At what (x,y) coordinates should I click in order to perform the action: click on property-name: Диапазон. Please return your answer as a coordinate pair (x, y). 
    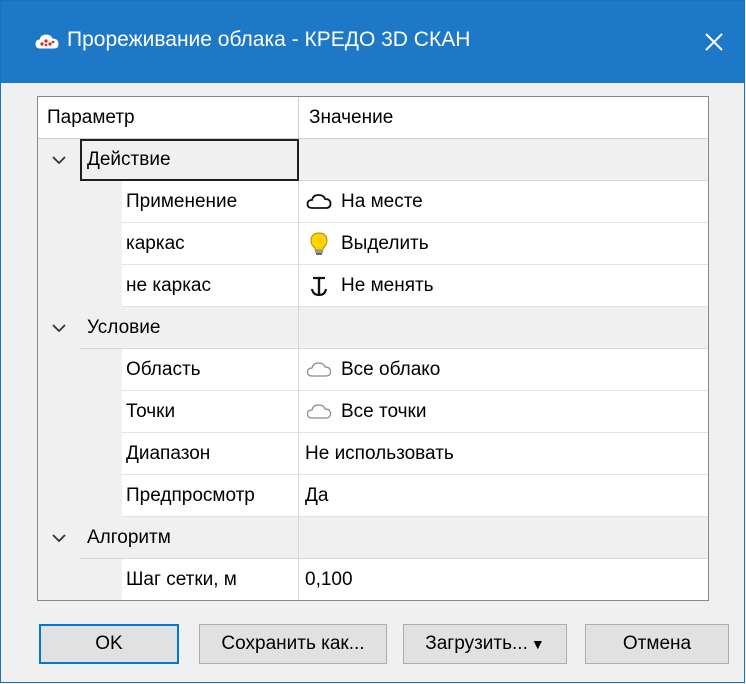
    Looking at the image, I should click on (210, 454).